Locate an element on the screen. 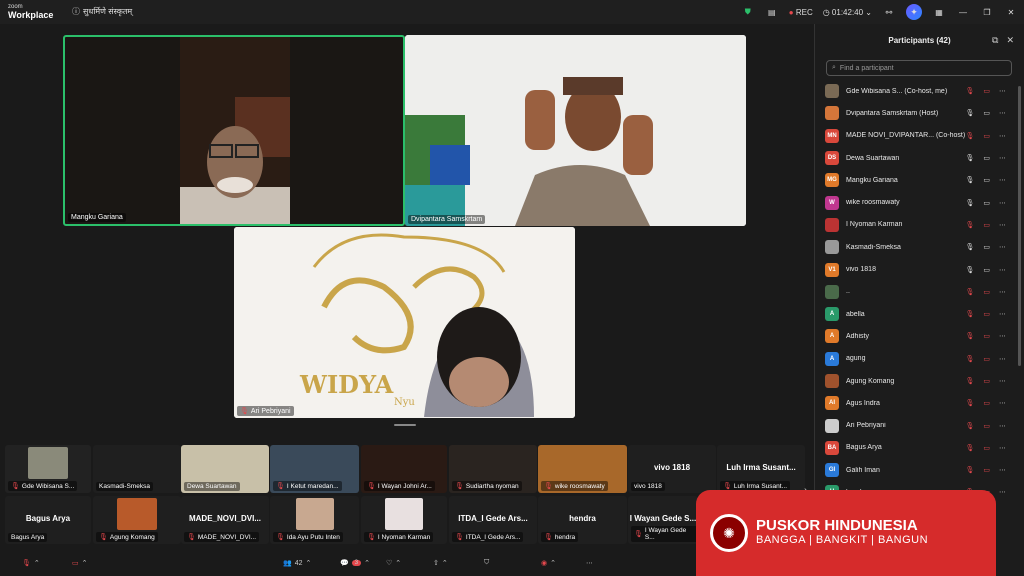 Image resolution: width=1024 pixels, height=576 pixels. participant-row: Gde Wibisana S... (Co-host, me) 🎙 ▭ ⋯ is located at coordinates (915, 91).